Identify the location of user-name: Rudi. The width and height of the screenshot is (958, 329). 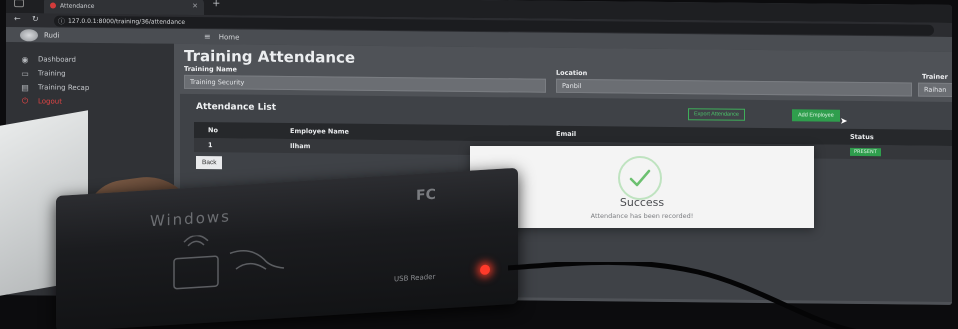
(52, 35).